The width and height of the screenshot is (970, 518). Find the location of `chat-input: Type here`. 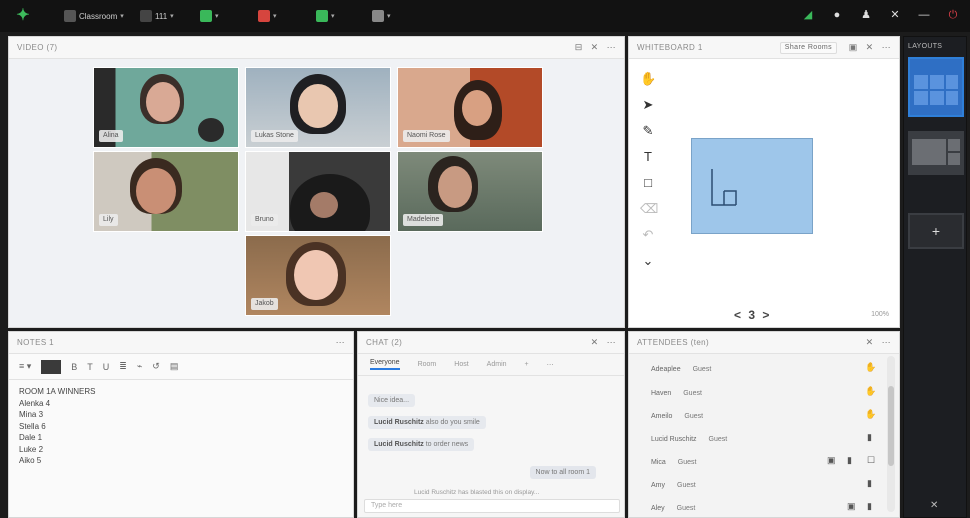

chat-input: Type here is located at coordinates (492, 506).